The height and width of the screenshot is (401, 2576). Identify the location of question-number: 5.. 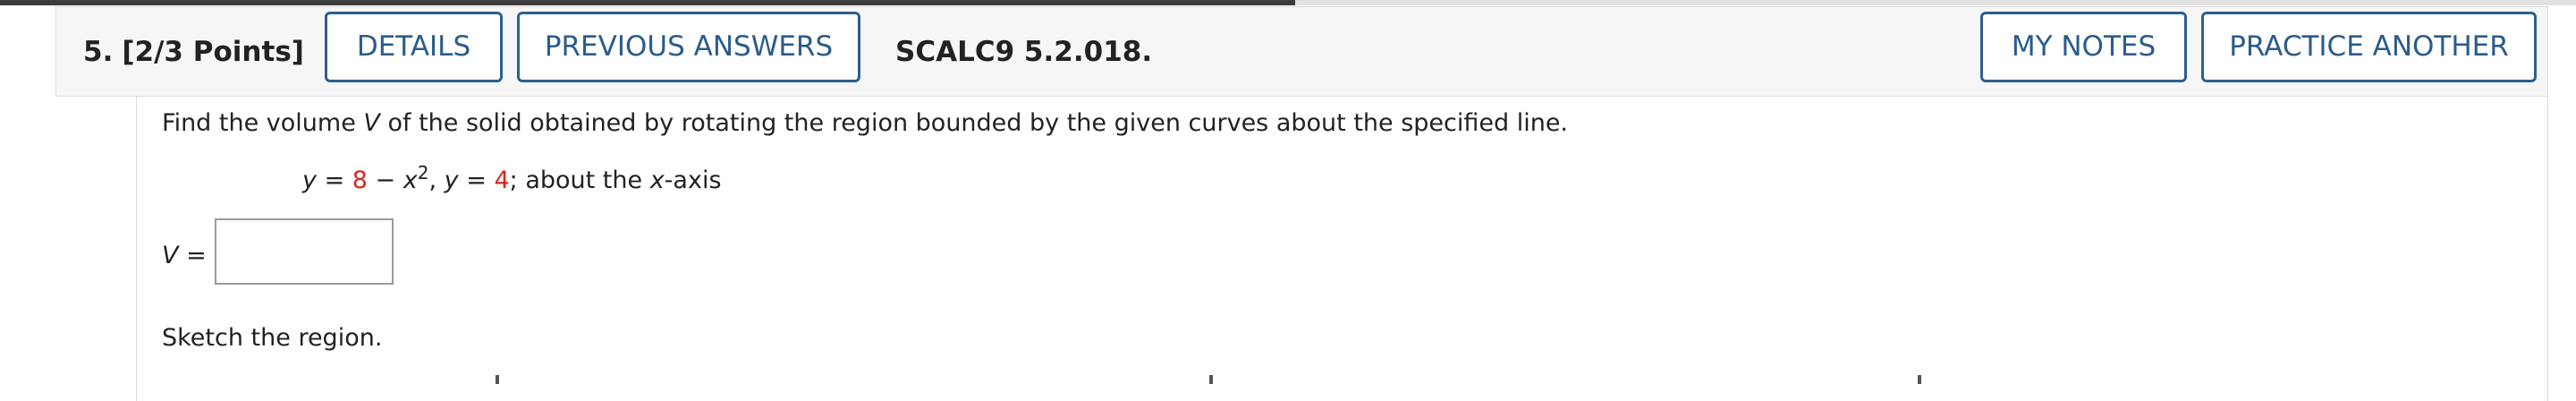
(98, 52).